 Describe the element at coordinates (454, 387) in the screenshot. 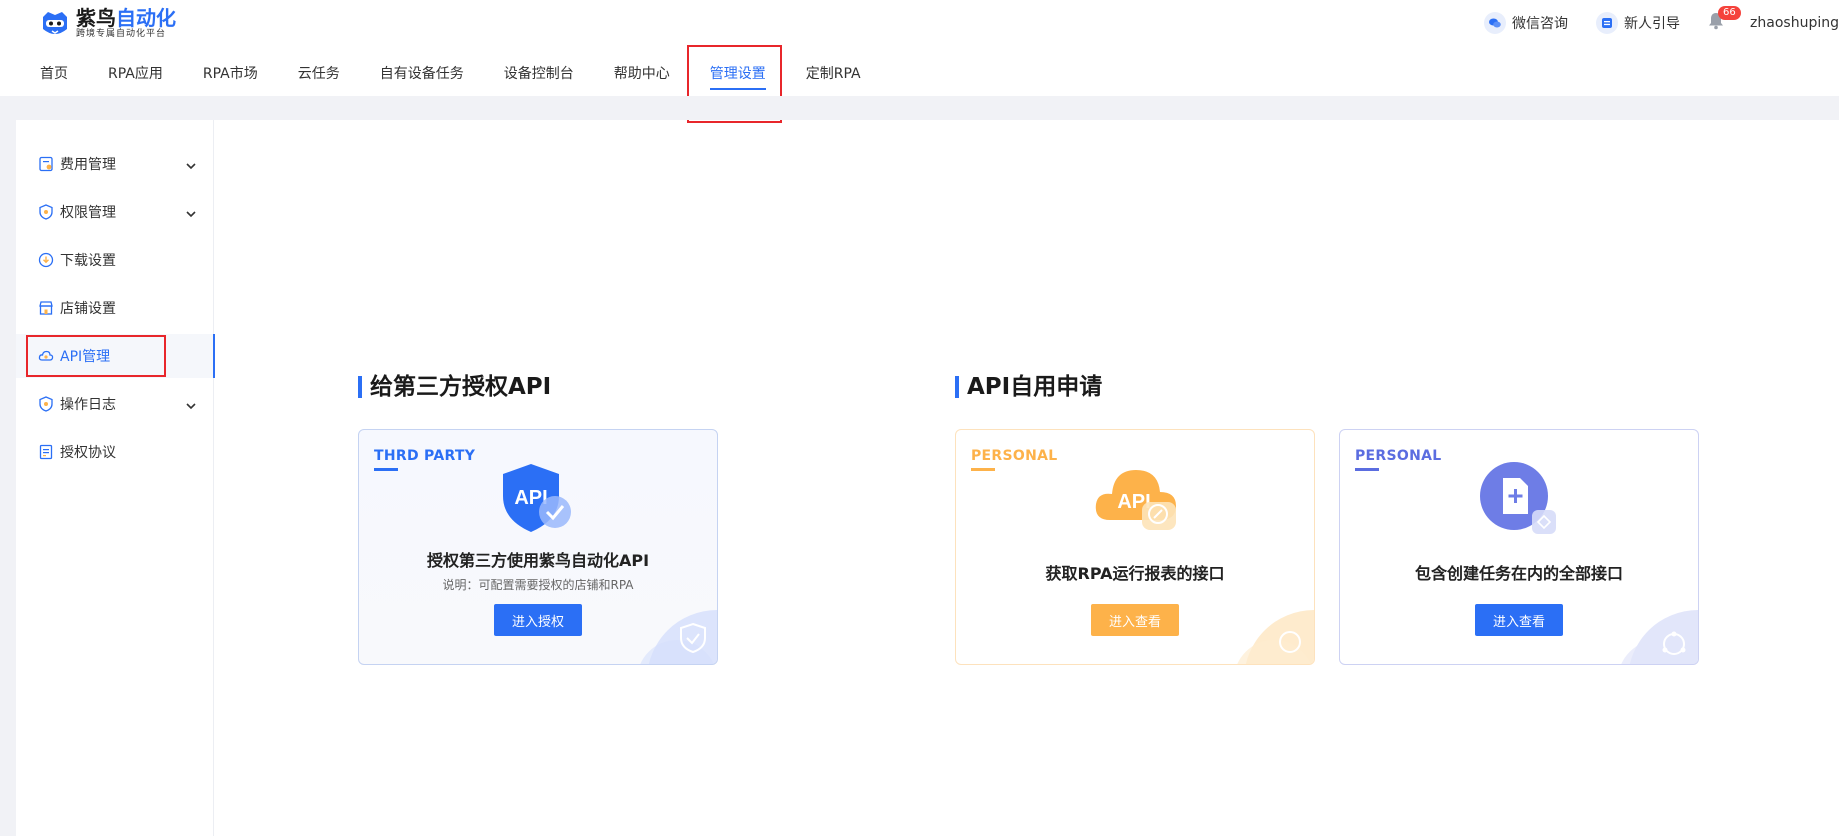

I see `third-party-section-title: 给第三方授权API` at that location.